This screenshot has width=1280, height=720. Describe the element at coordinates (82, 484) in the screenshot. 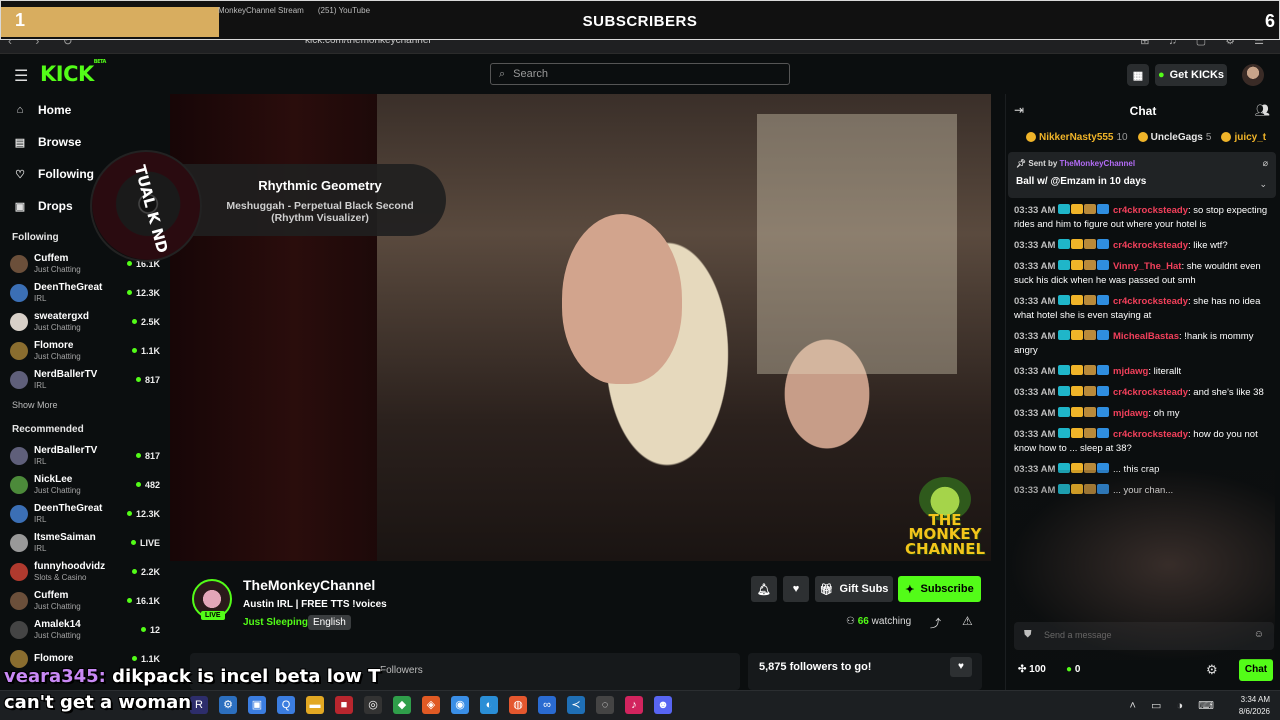

I see `channel-info: NickLee Just Chatting` at that location.